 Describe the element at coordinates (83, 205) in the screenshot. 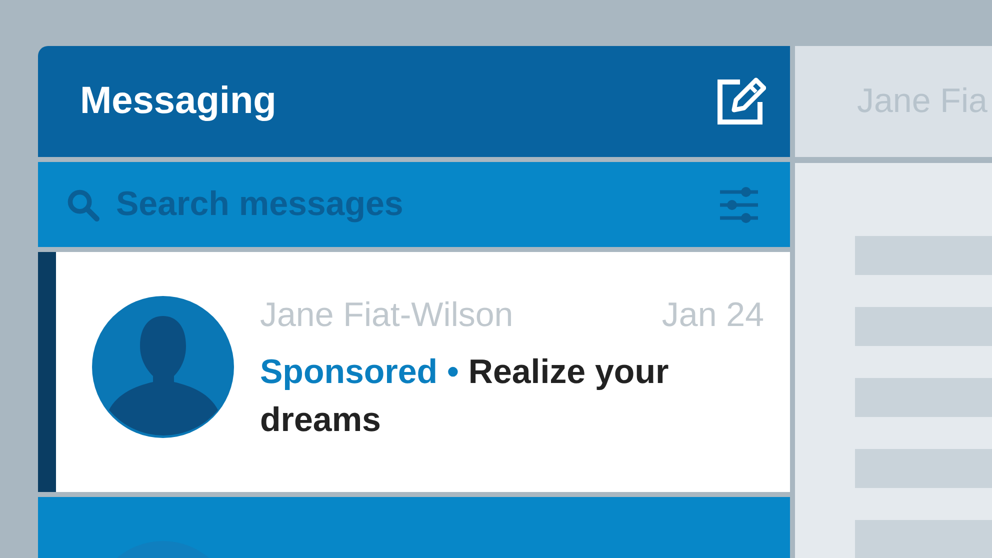

I see `search-icon` at that location.